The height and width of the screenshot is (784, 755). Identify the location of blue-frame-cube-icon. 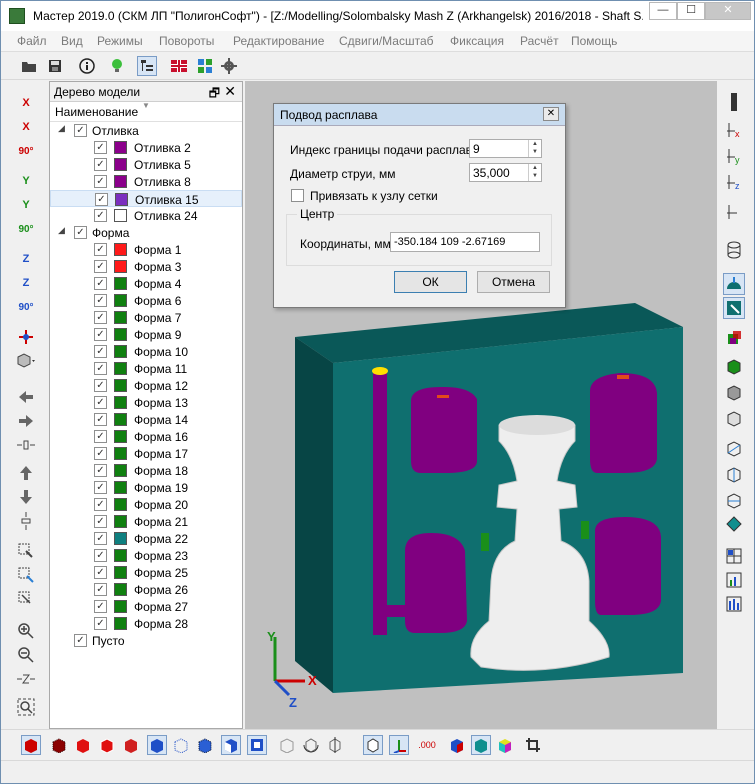
(257, 745).